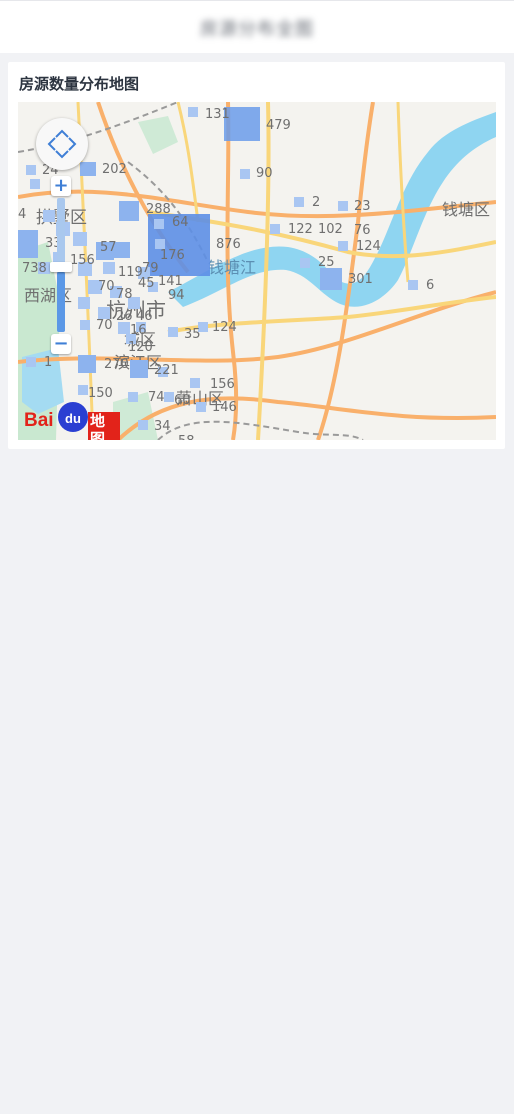  I want to click on cluster-count: 16, so click(138, 330).